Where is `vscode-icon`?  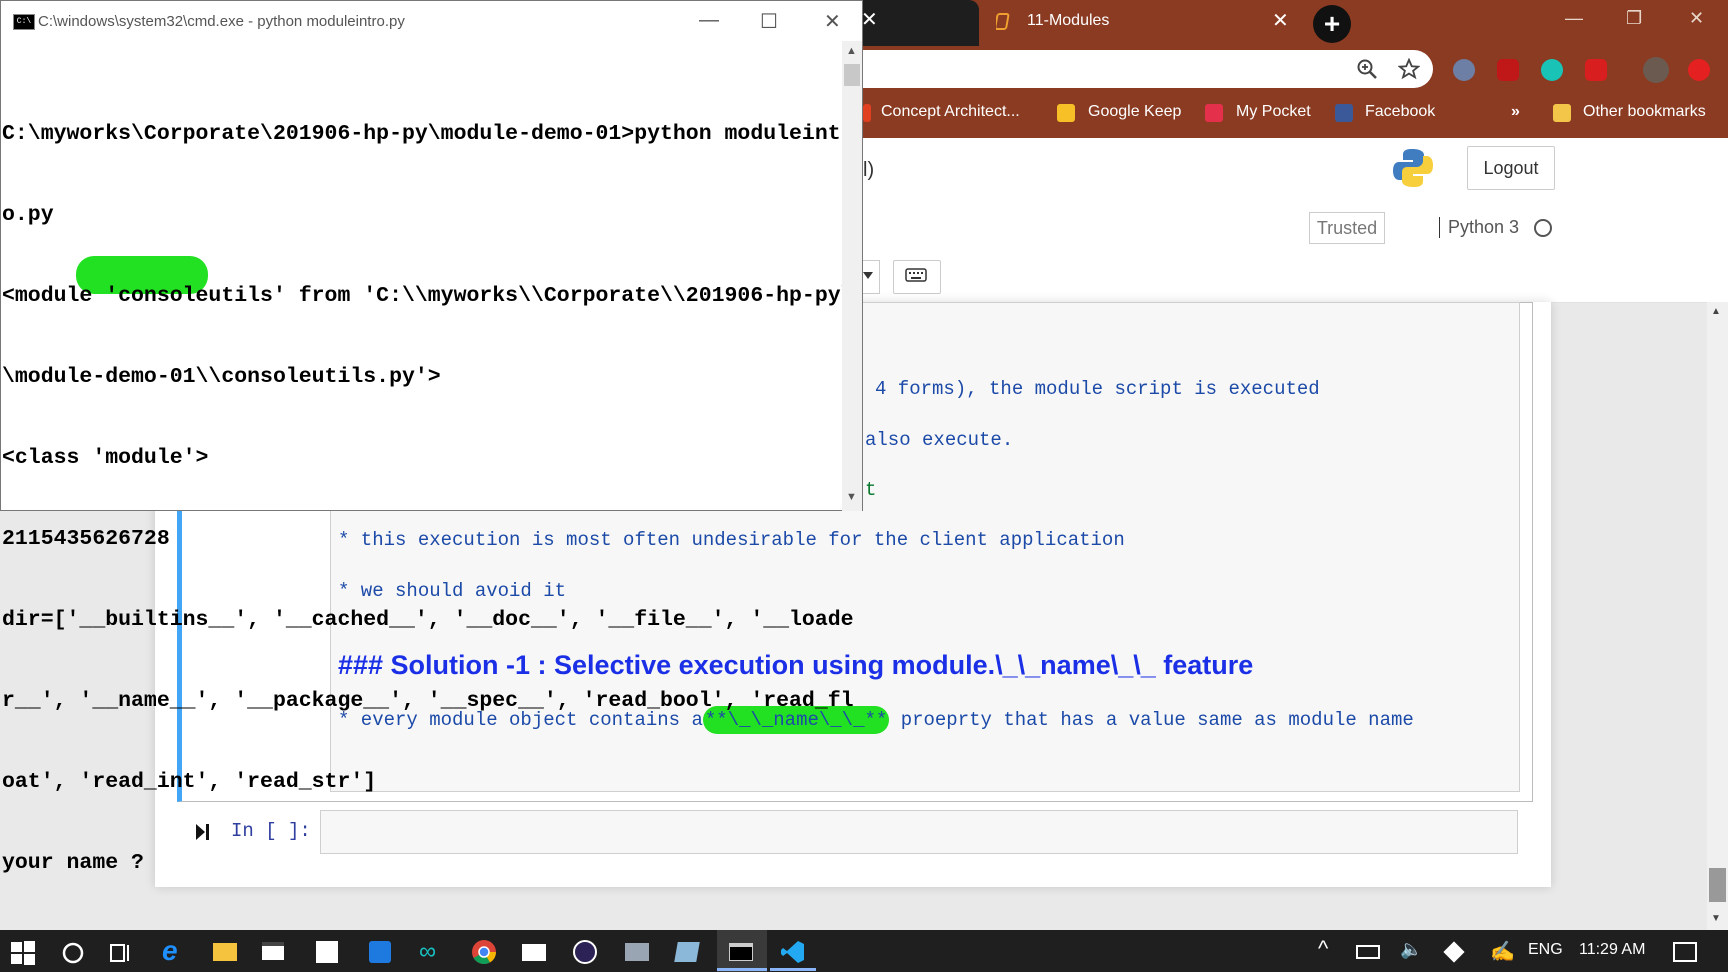
vscode-icon is located at coordinates (792, 952).